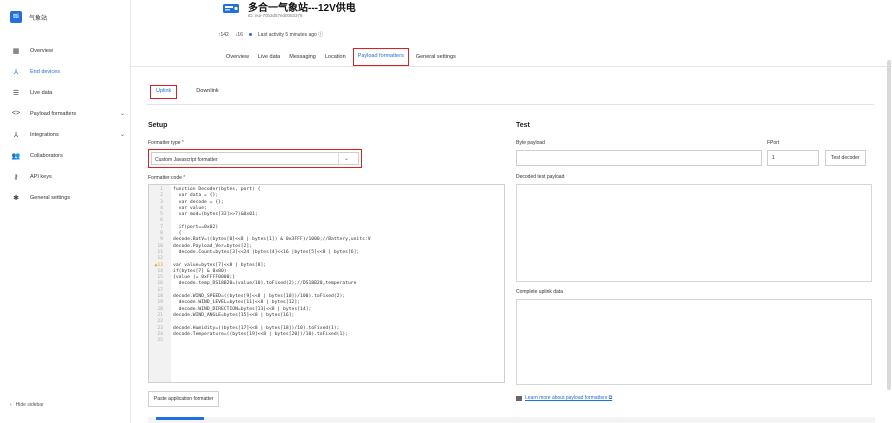 The width and height of the screenshot is (892, 423). I want to click on tab-overview: Overview, so click(237, 57).